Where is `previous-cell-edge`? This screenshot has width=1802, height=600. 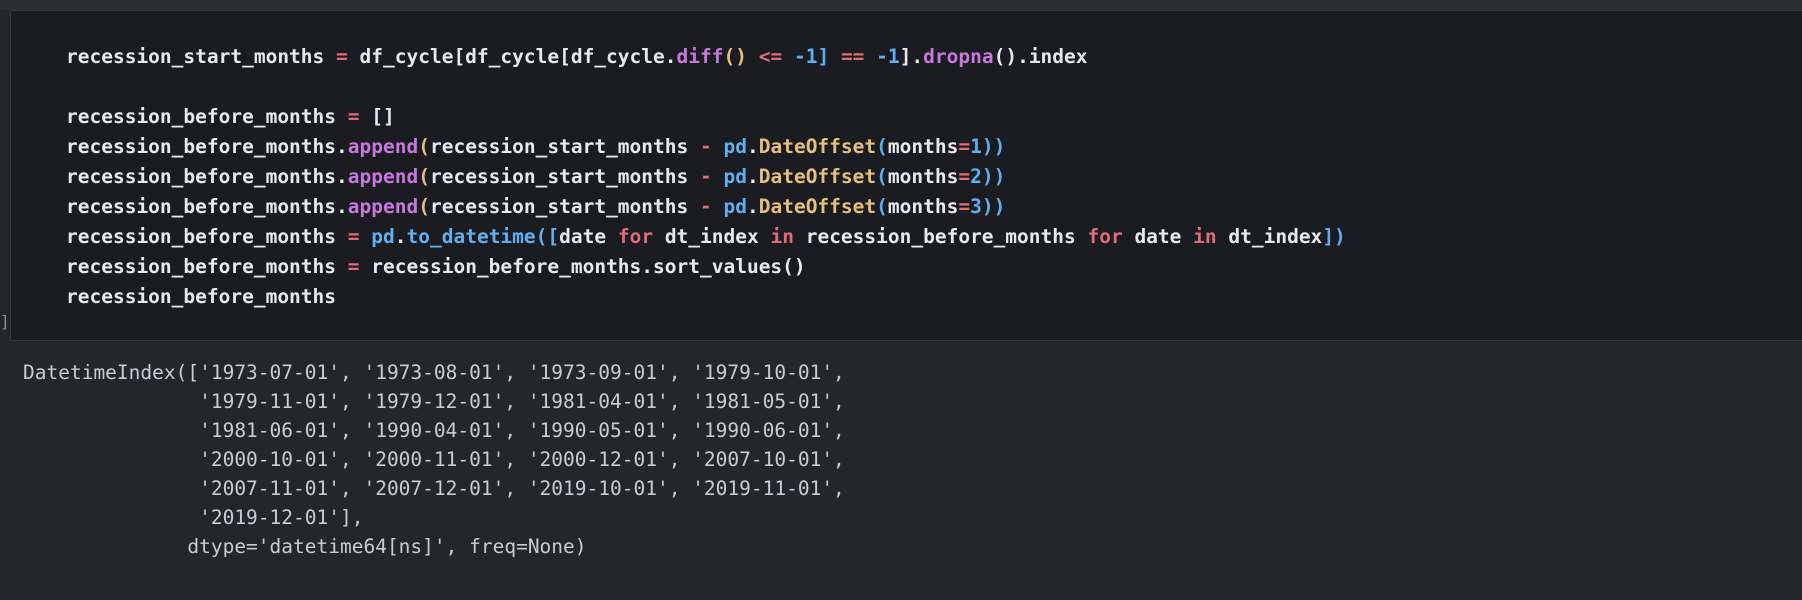 previous-cell-edge is located at coordinates (901, 5).